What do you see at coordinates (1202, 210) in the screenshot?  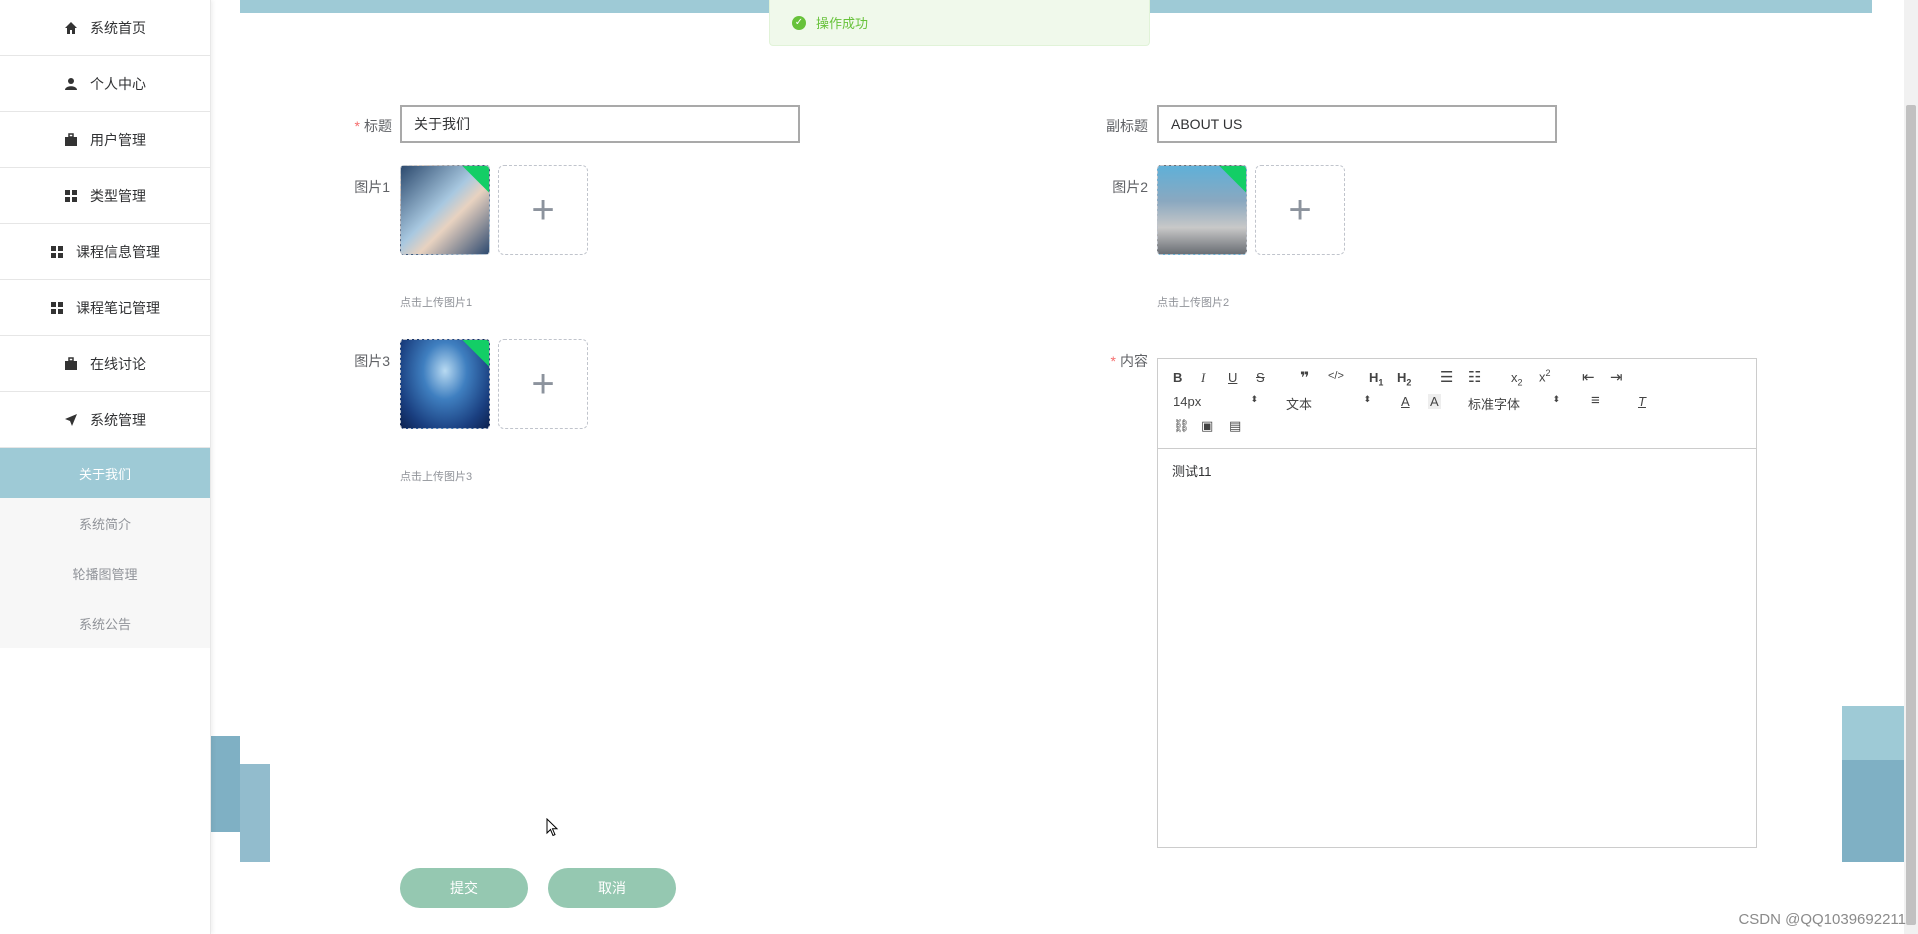 I see `image2-thumbnail` at bounding box center [1202, 210].